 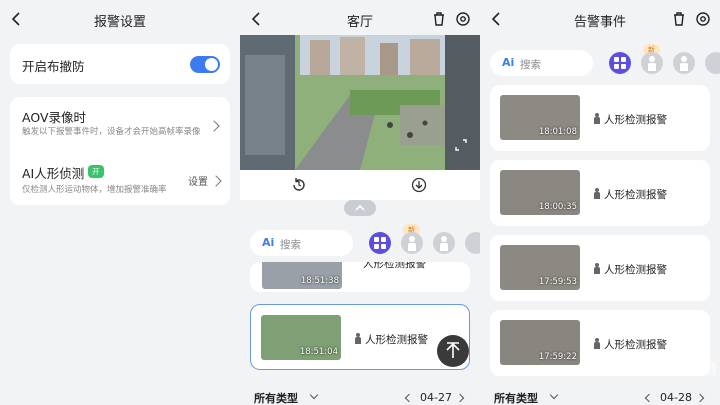 I want to click on replay-icon, so click(x=299, y=185).